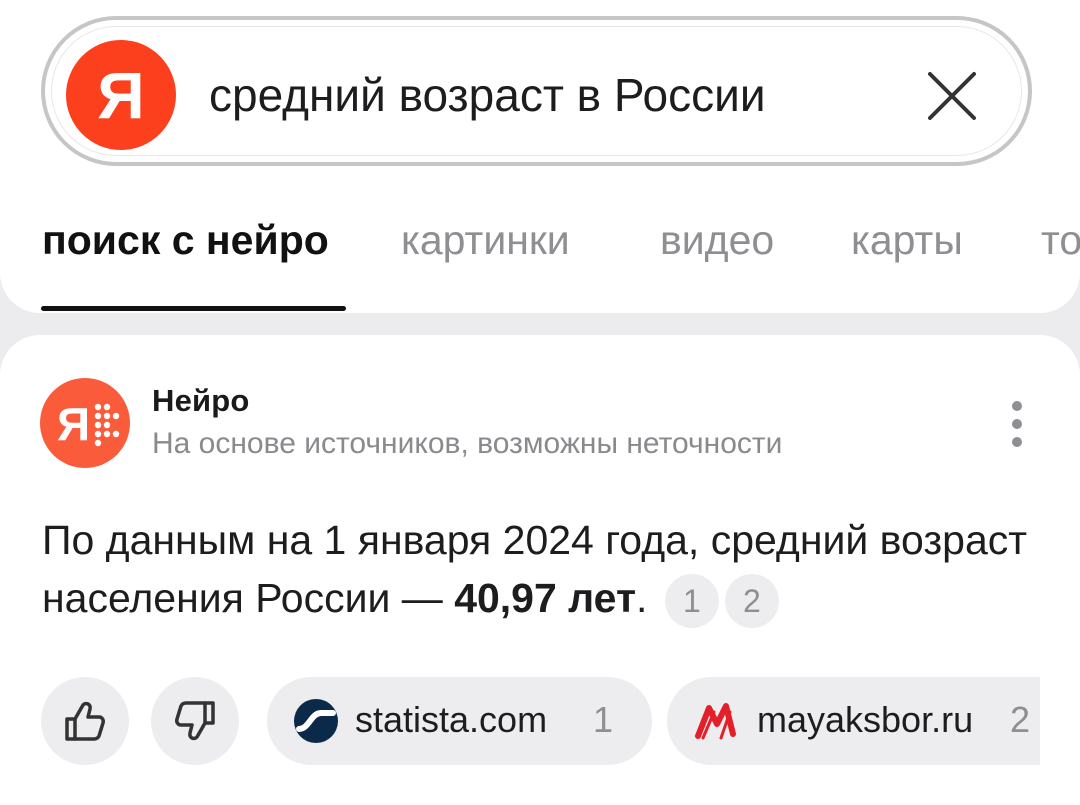 Image resolution: width=1080 pixels, height=805 pixels. Describe the element at coordinates (545, 598) in the screenshot. I see `answer-highlight: 40,97 лет` at that location.